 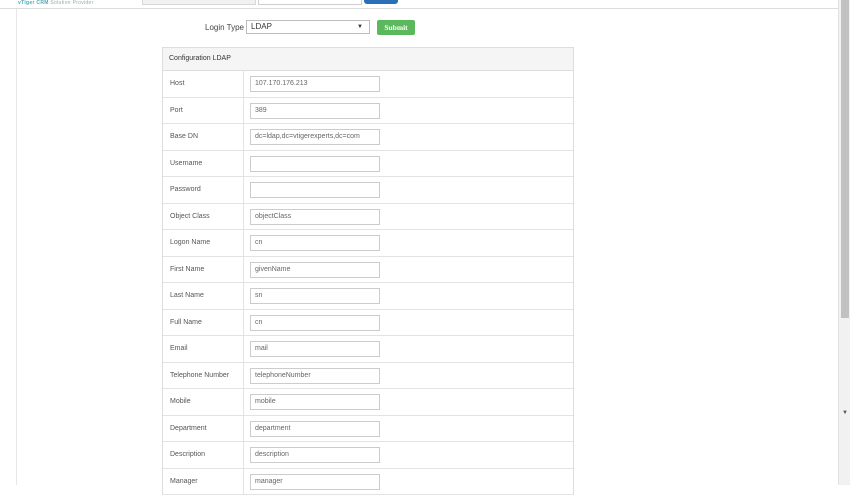 I want to click on base-dn-label: Base DN, so click(x=203, y=137).